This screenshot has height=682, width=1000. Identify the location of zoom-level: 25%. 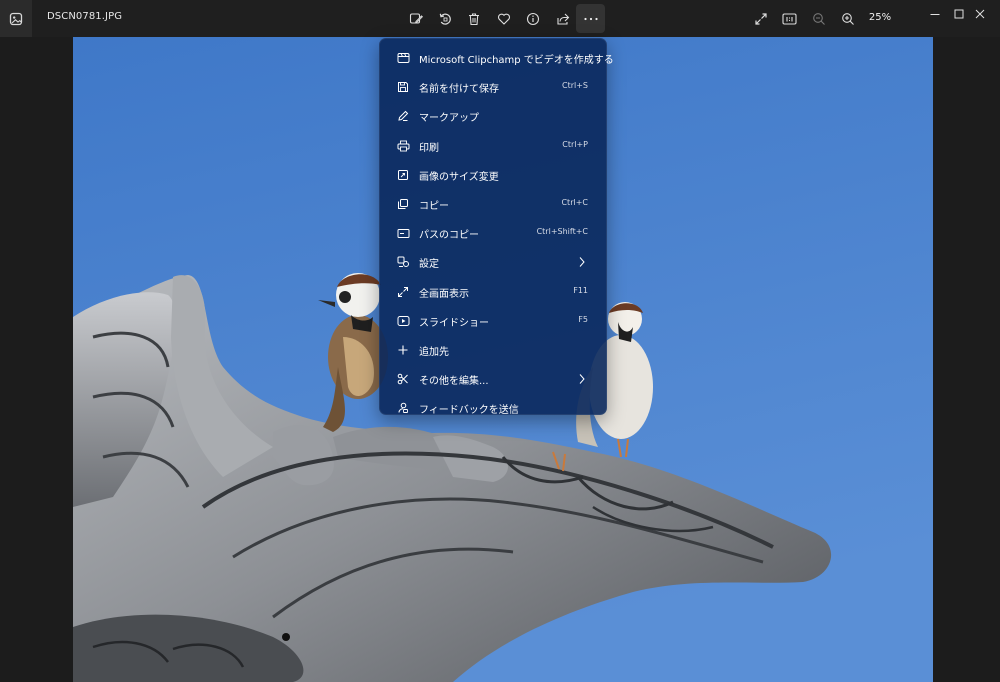
(880, 17).